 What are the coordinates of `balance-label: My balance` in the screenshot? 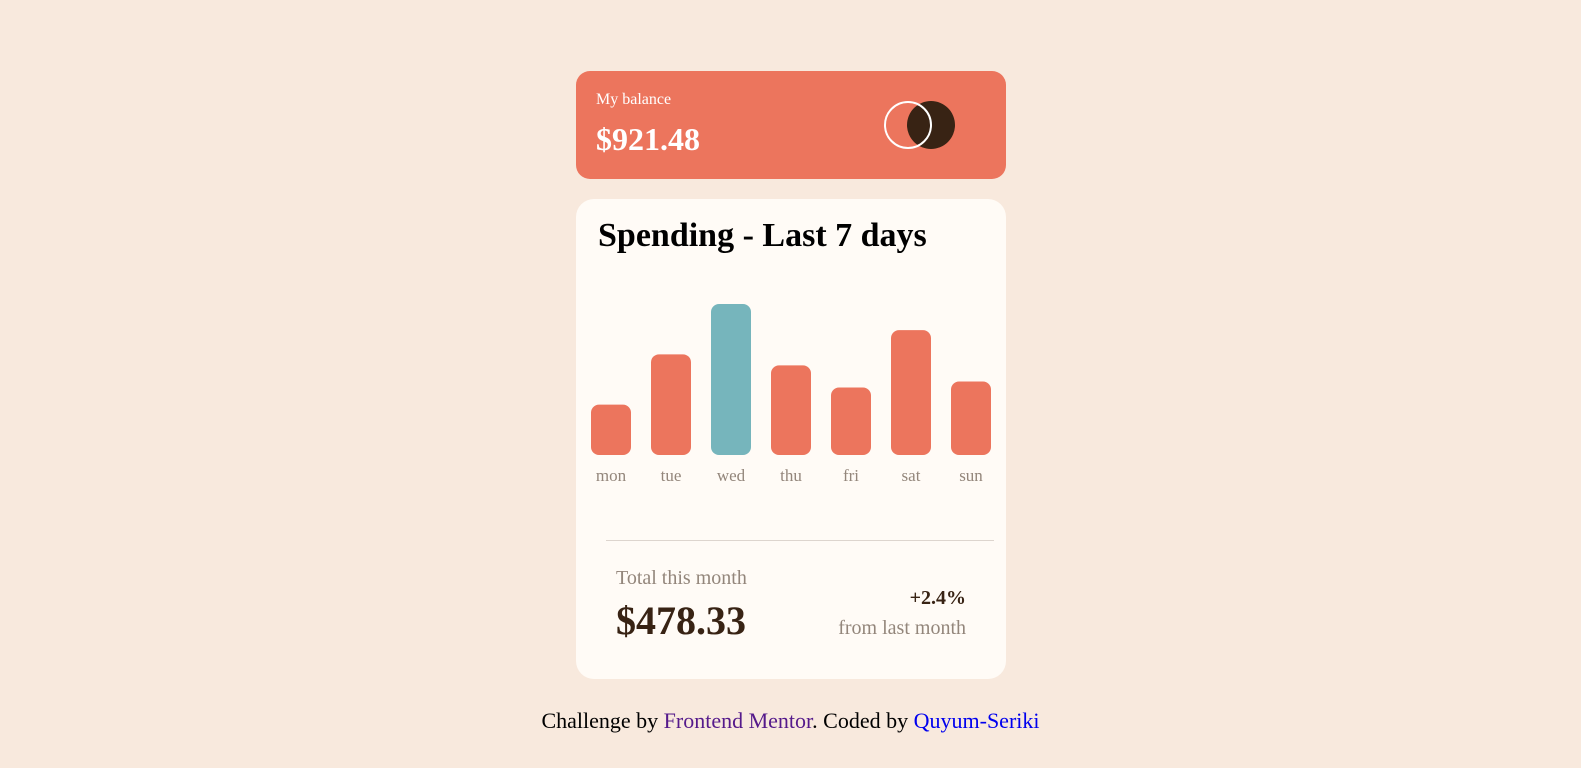 It's located at (634, 99).